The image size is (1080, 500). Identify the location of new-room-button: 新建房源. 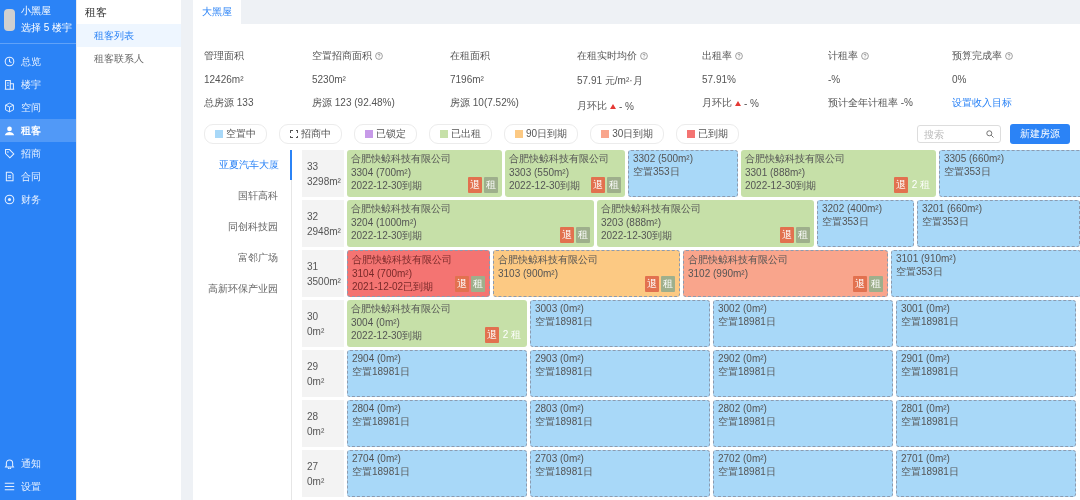
(1040, 134).